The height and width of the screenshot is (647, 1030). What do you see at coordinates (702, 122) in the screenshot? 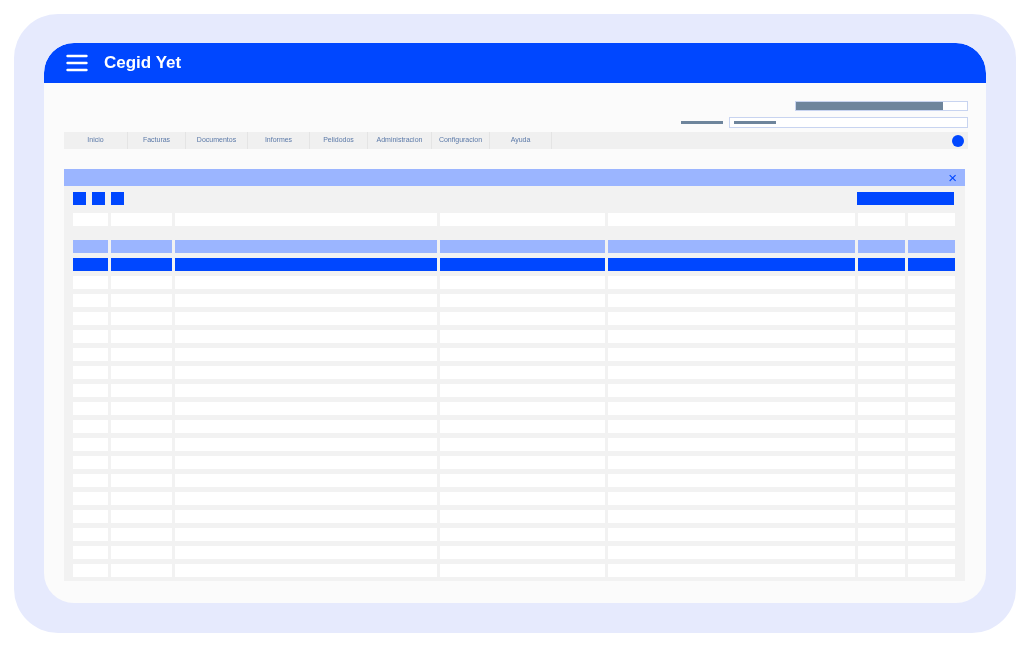
I see `field-label` at bounding box center [702, 122].